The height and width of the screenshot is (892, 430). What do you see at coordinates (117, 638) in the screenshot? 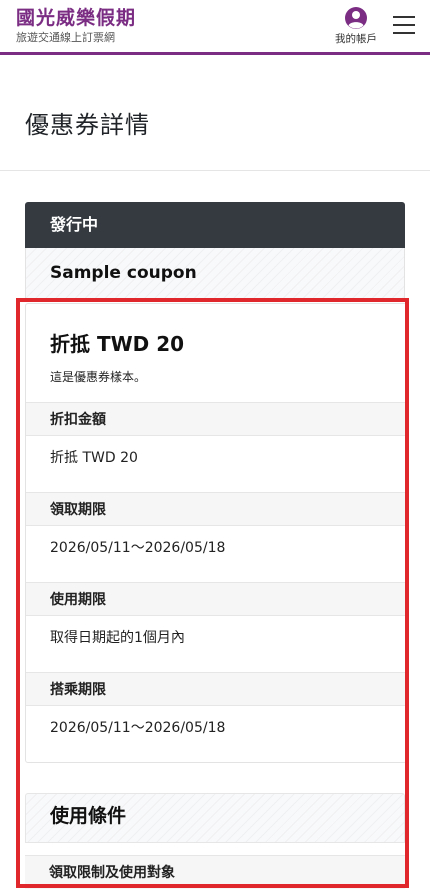
I see `usage-period-value: 取得日期起的1個月內` at bounding box center [117, 638].